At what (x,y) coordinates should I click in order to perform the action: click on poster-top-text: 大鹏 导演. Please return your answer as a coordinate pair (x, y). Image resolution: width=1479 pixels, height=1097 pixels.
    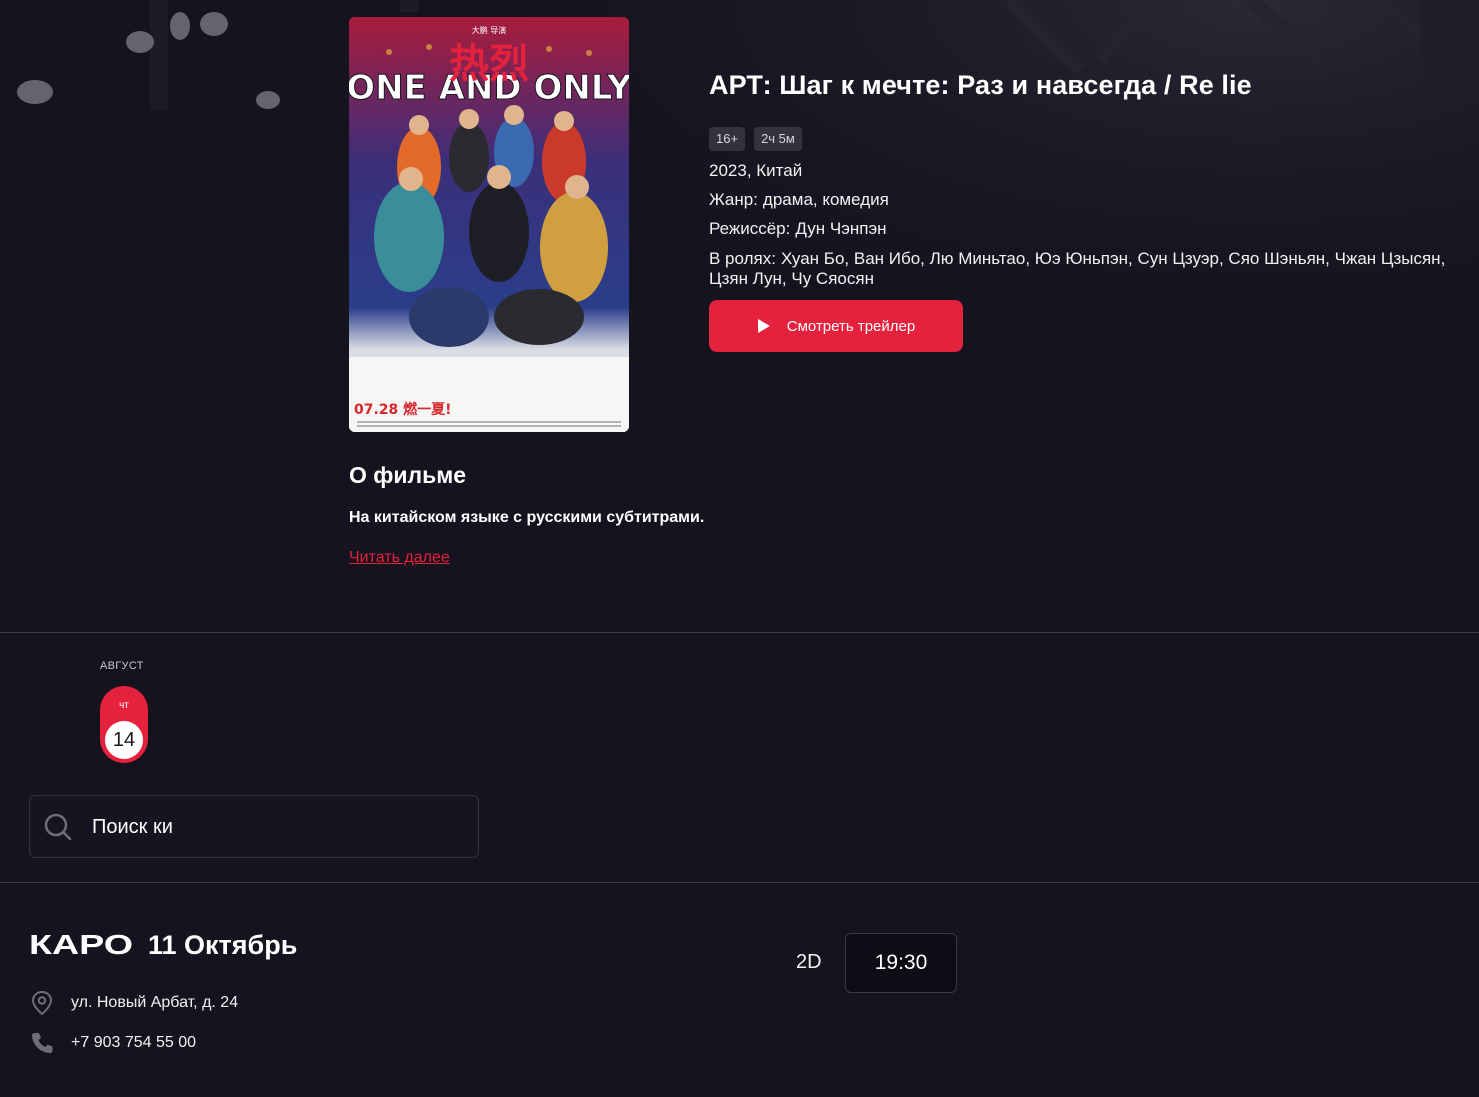
    Looking at the image, I should click on (489, 30).